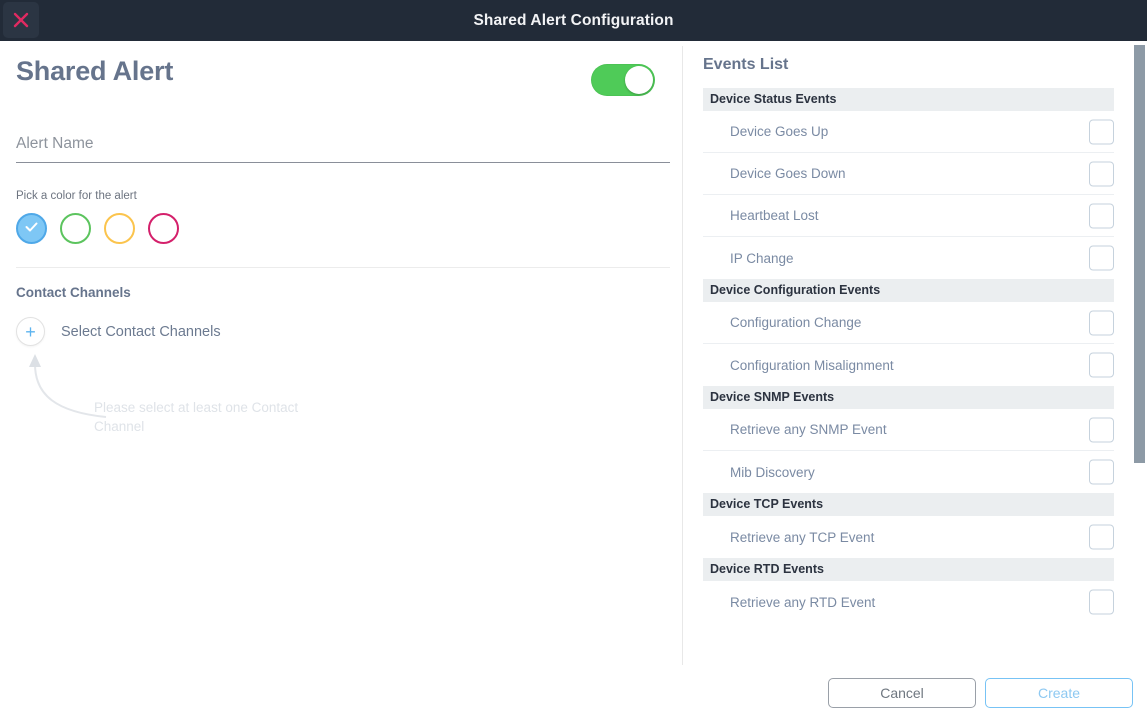  I want to click on event-label: Configuration Misalignment, so click(812, 365).